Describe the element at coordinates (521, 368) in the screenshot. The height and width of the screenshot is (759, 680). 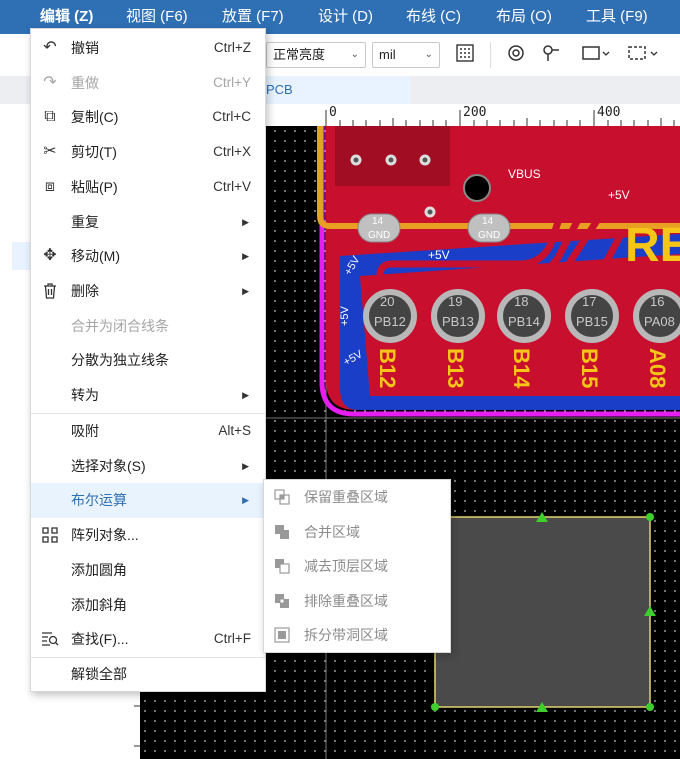
I see `silk-b14: B14` at that location.